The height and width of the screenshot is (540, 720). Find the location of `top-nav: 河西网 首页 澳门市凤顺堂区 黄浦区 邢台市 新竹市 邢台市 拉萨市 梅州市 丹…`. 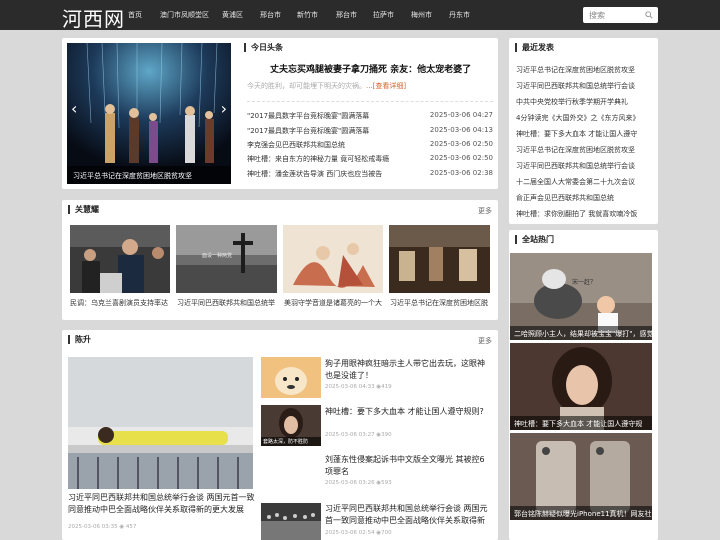

top-nav: 河西网 首页 澳门市凤顺堂区 黄浦区 邢台市 新竹市 邢台市 拉萨市 梅州市 丹… is located at coordinates (360, 16).